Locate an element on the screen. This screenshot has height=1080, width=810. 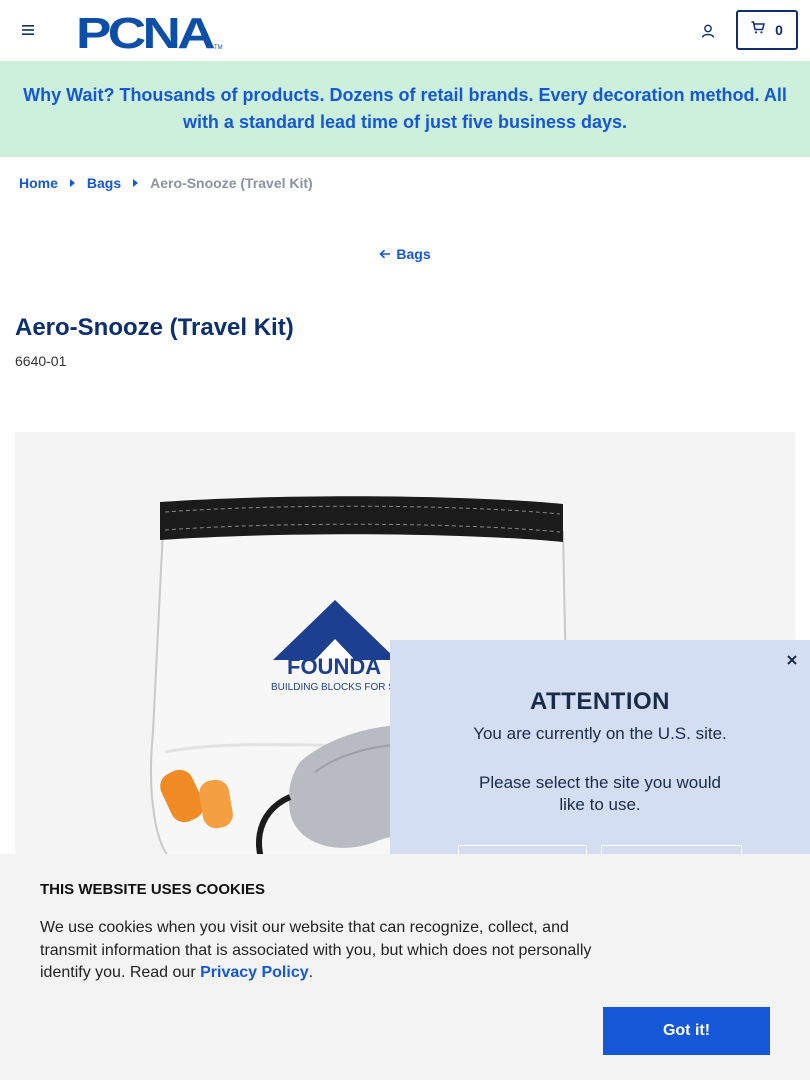
back-to-bags-link: Bags is located at coordinates (405, 254).